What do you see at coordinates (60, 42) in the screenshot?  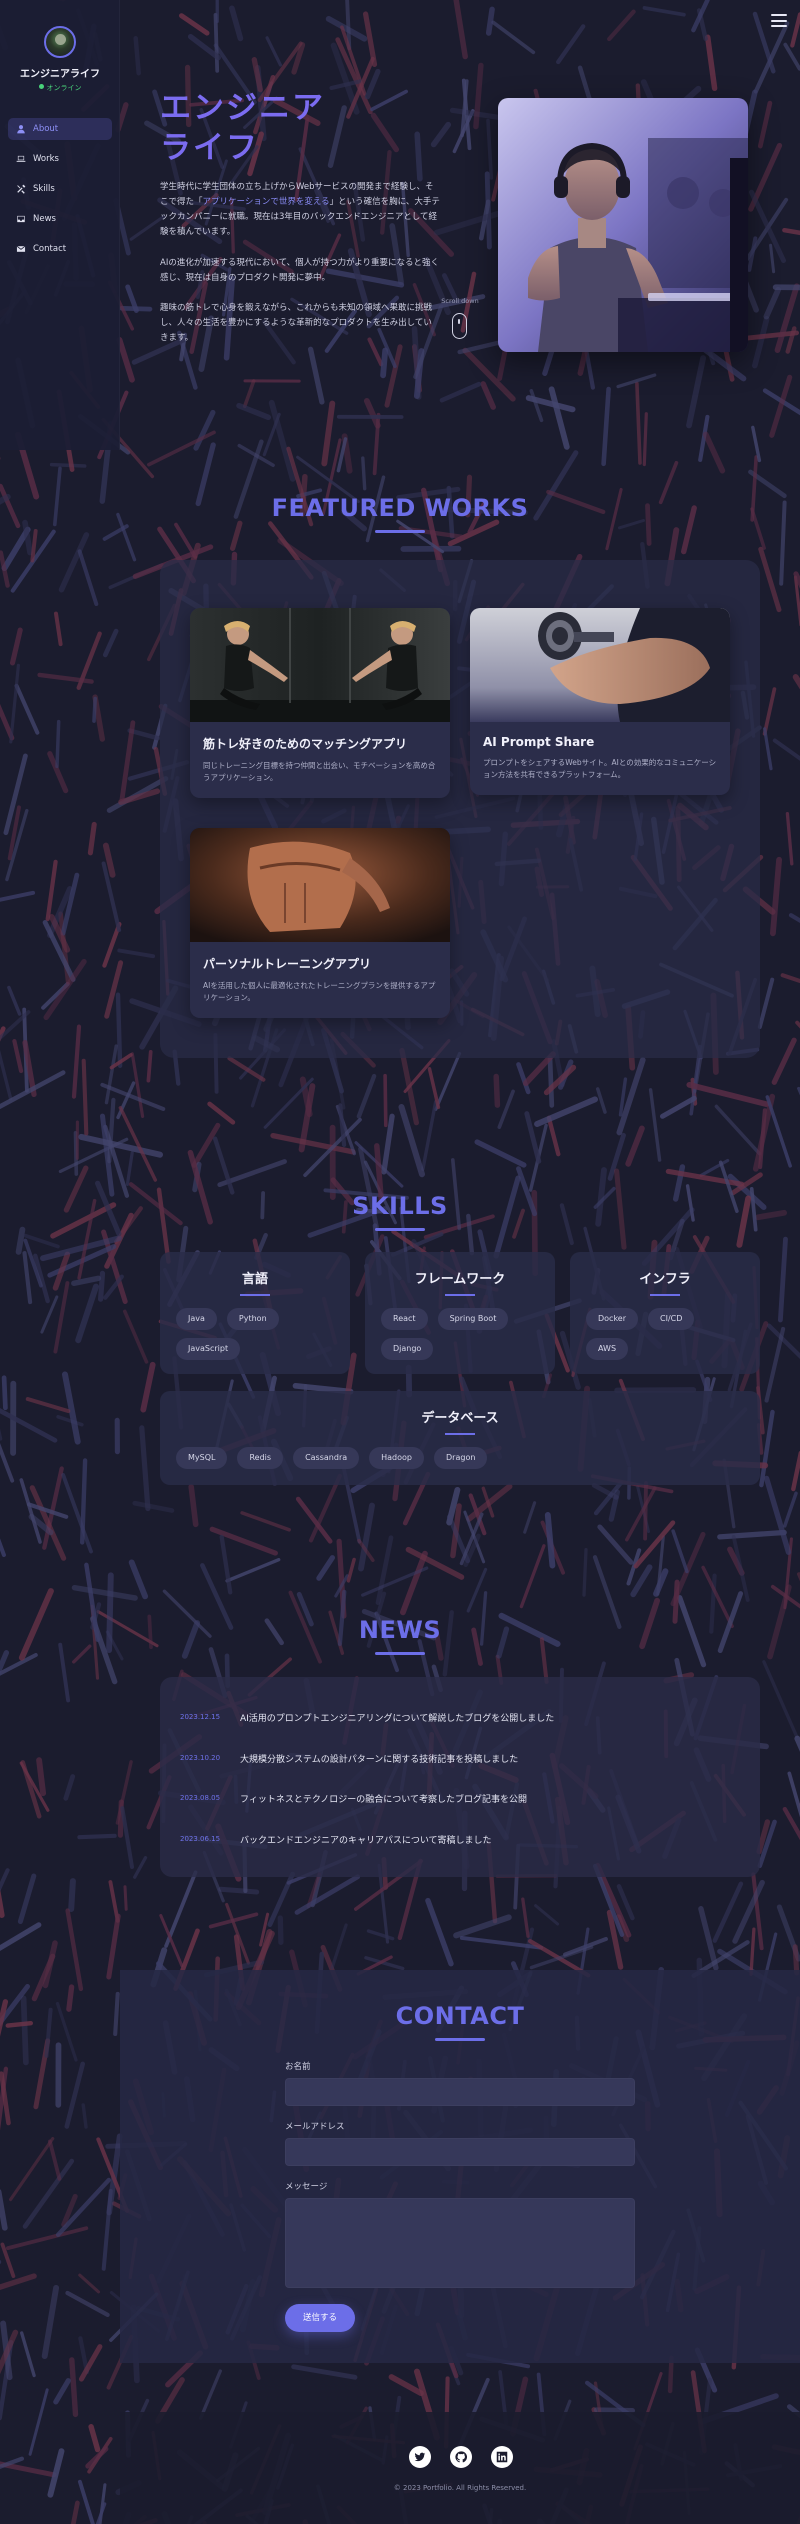 I see `avatar` at bounding box center [60, 42].